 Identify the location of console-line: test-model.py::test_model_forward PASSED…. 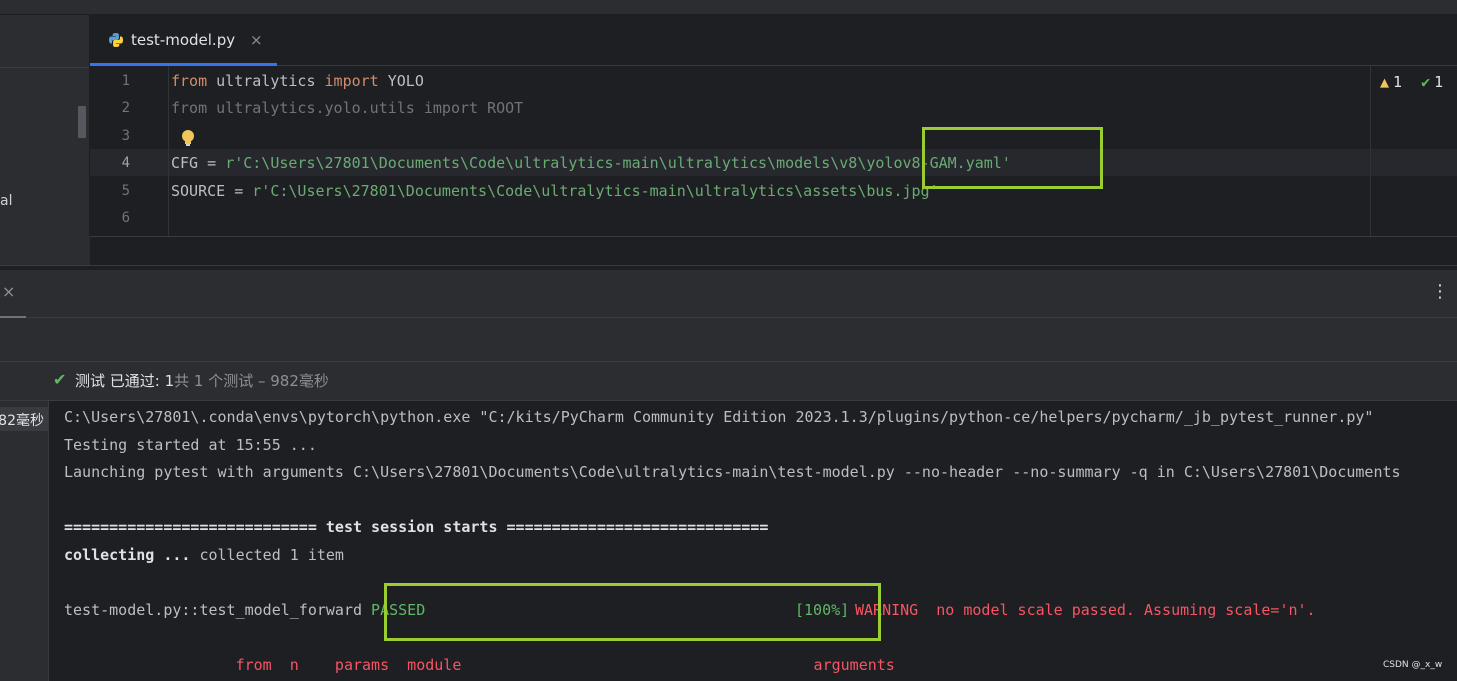
(690, 610).